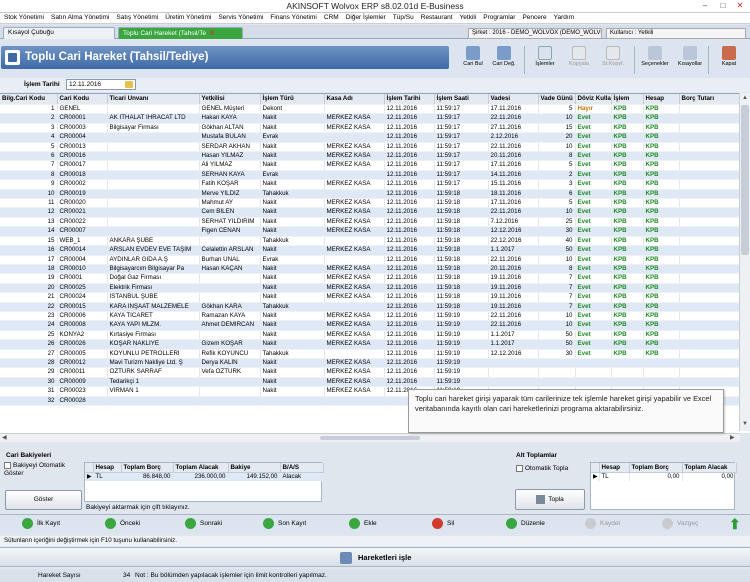 Image resolution: width=750 pixels, height=582 pixels. I want to click on table-cell: 14, so click(29, 231).